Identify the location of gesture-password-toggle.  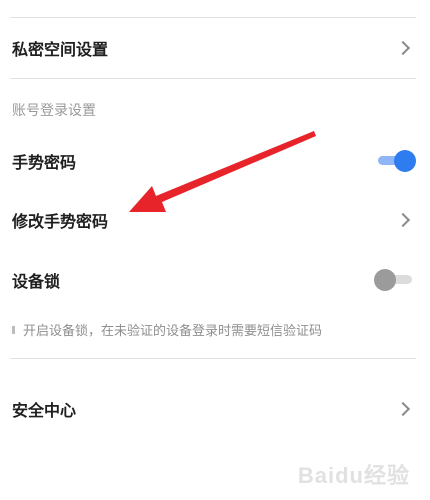
(395, 161).